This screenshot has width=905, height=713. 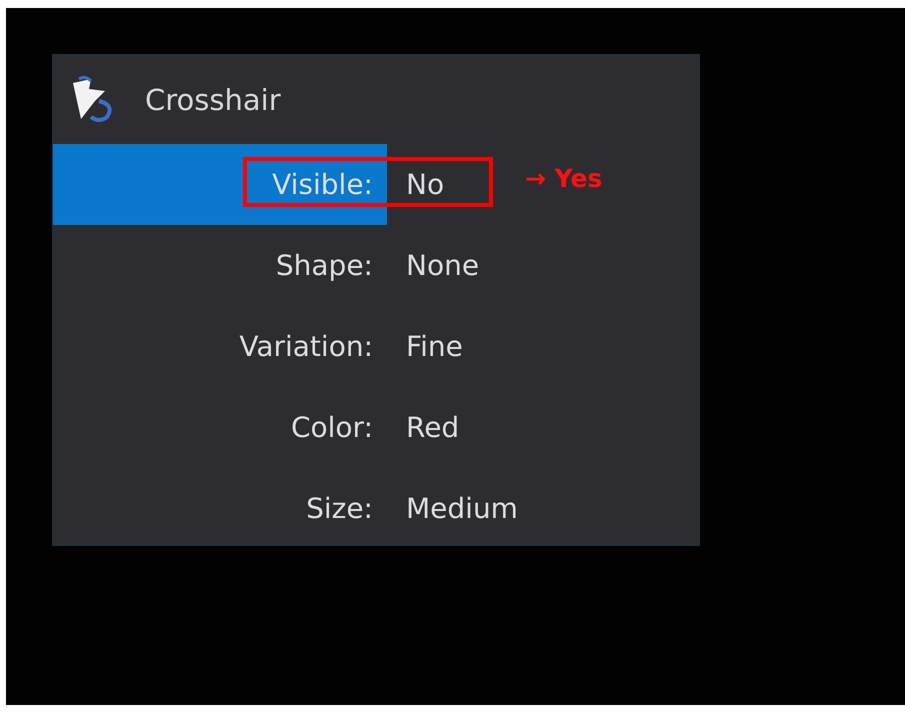 I want to click on setting-label: Visible:, so click(x=322, y=184).